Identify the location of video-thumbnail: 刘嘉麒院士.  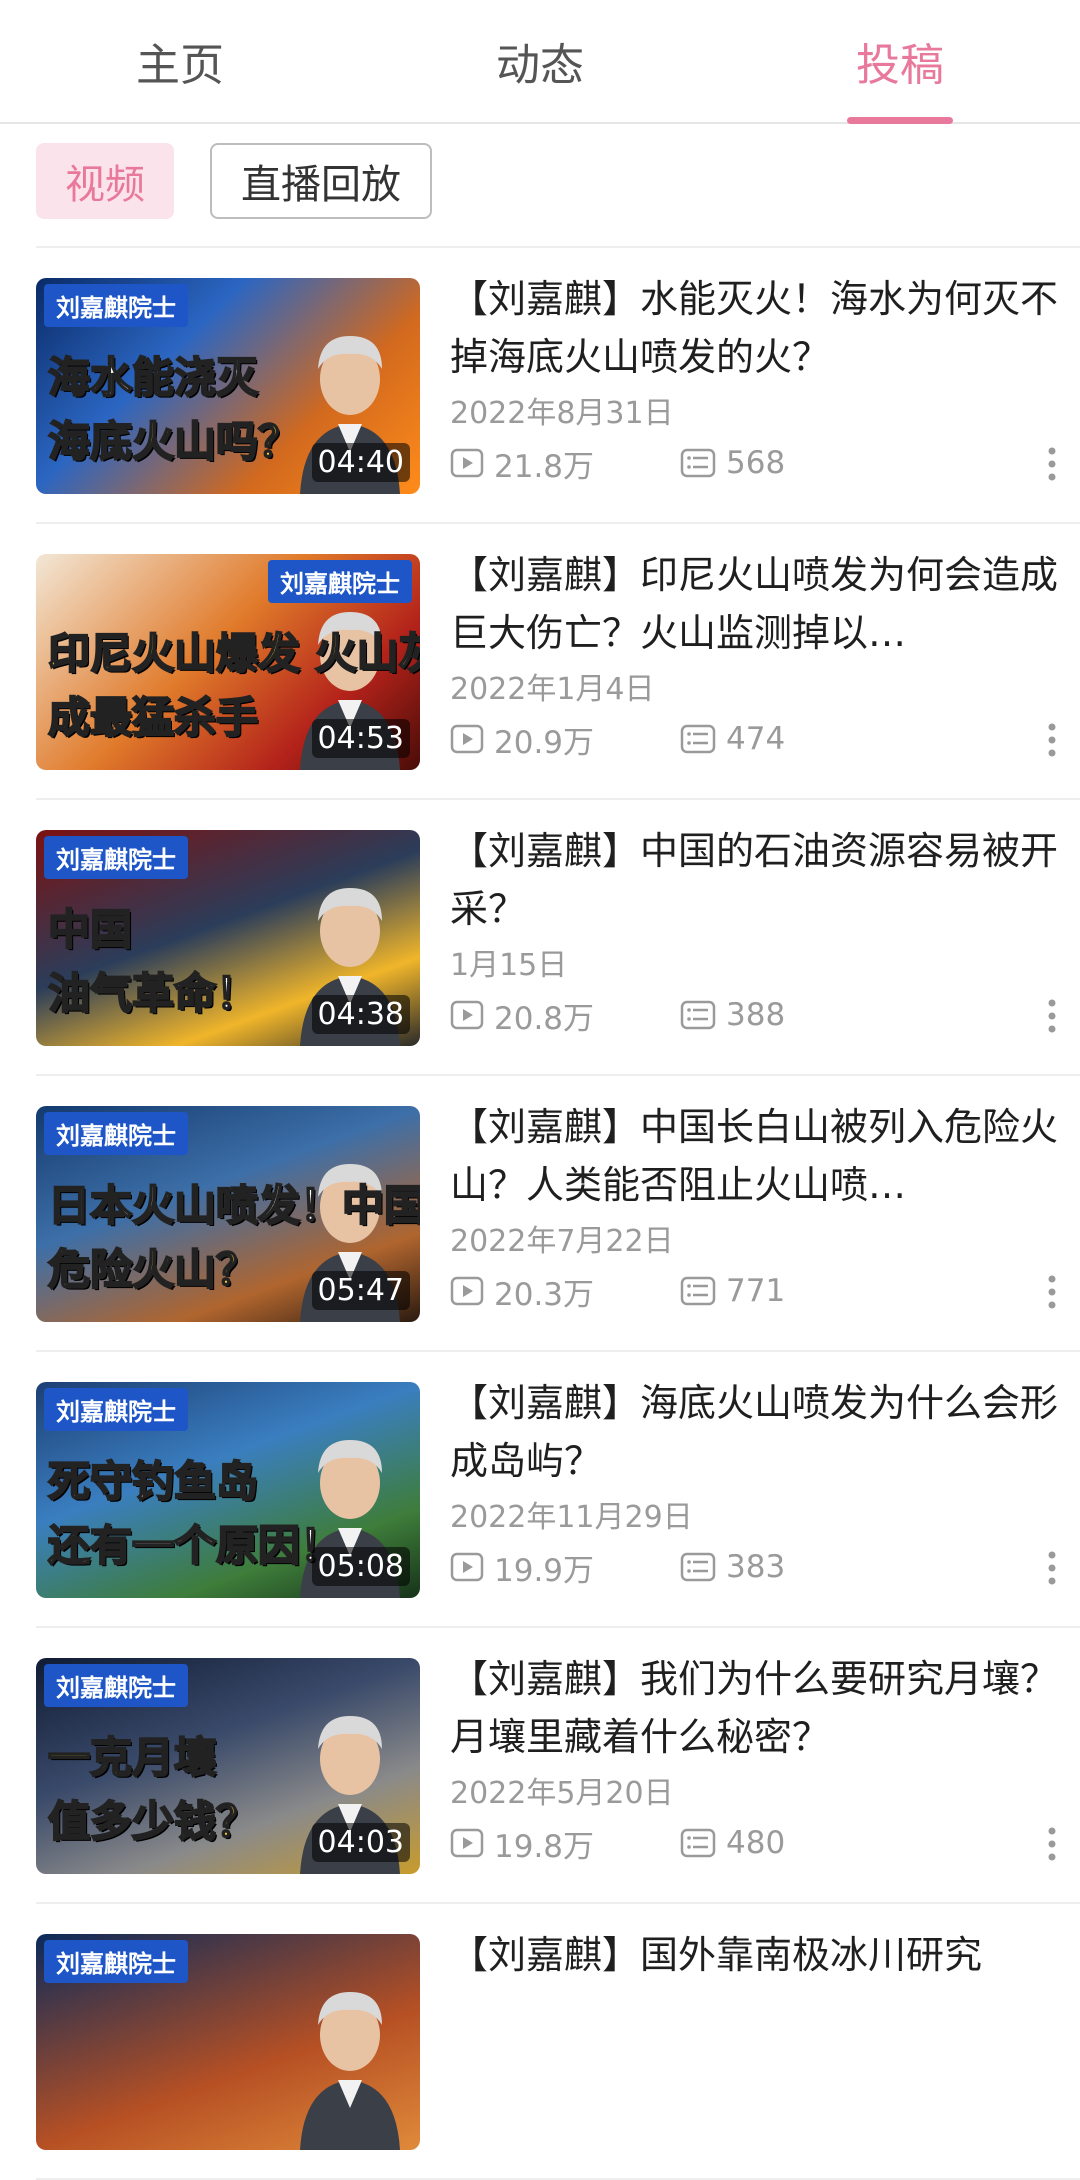
(228, 2042).